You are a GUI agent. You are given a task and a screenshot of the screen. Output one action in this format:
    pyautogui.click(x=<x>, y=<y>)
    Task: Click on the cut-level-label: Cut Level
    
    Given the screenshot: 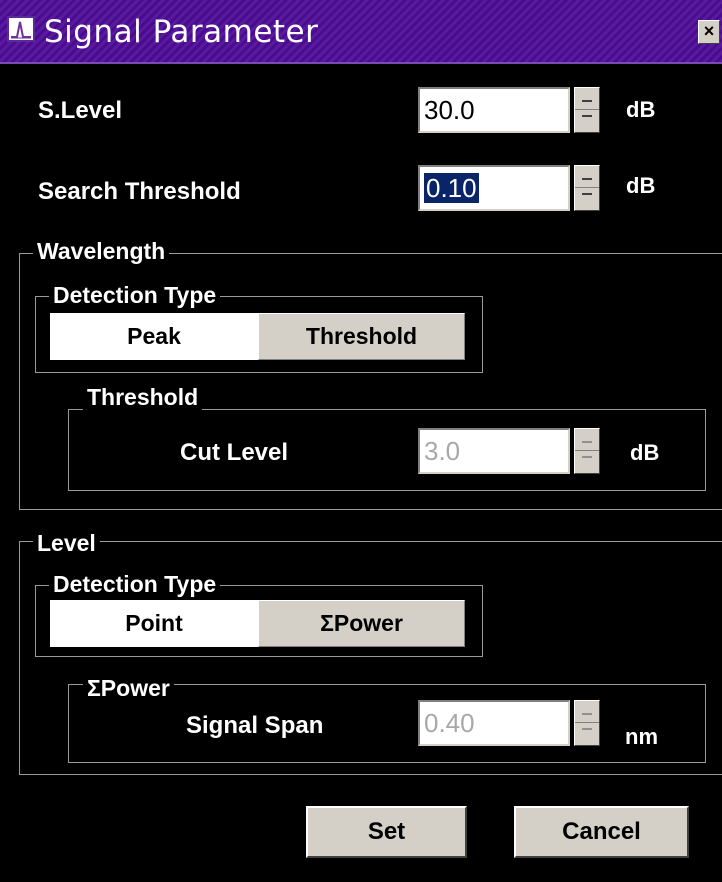 What is the action you would take?
    pyautogui.click(x=234, y=452)
    